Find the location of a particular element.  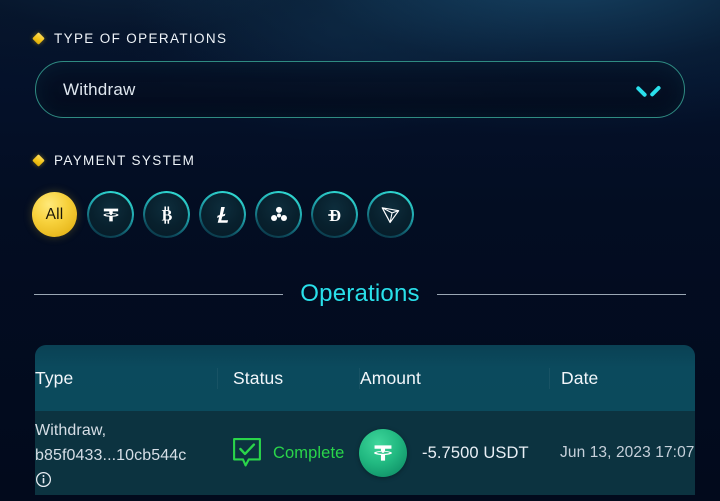

operations-title: Operations is located at coordinates (360, 293).